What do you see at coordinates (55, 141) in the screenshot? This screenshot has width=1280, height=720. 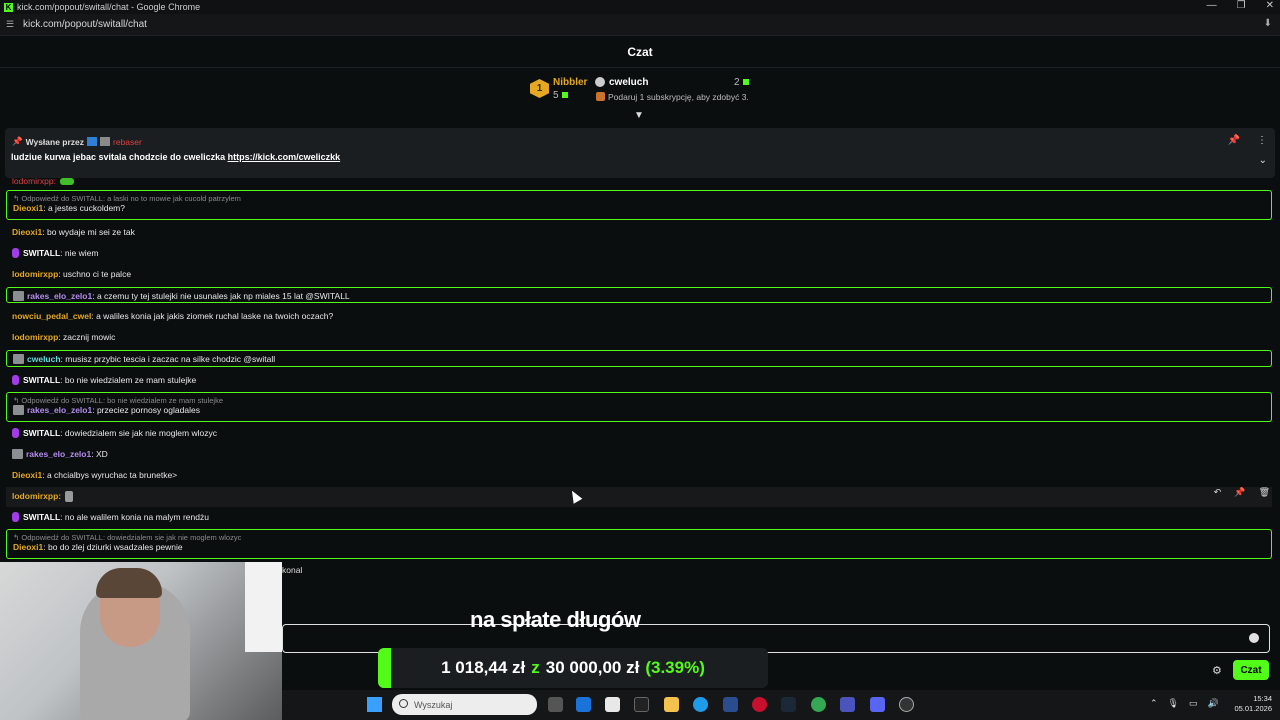 I see `pinned-label: Wysłane przez` at bounding box center [55, 141].